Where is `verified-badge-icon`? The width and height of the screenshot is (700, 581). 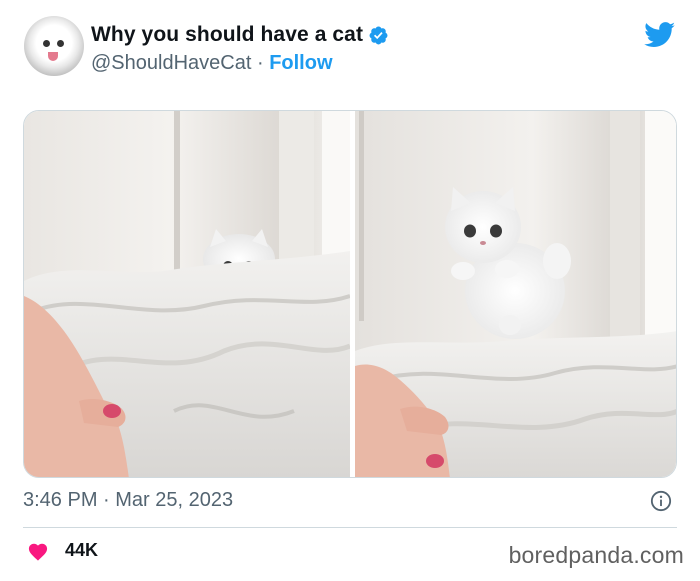
verified-badge-icon is located at coordinates (378, 35).